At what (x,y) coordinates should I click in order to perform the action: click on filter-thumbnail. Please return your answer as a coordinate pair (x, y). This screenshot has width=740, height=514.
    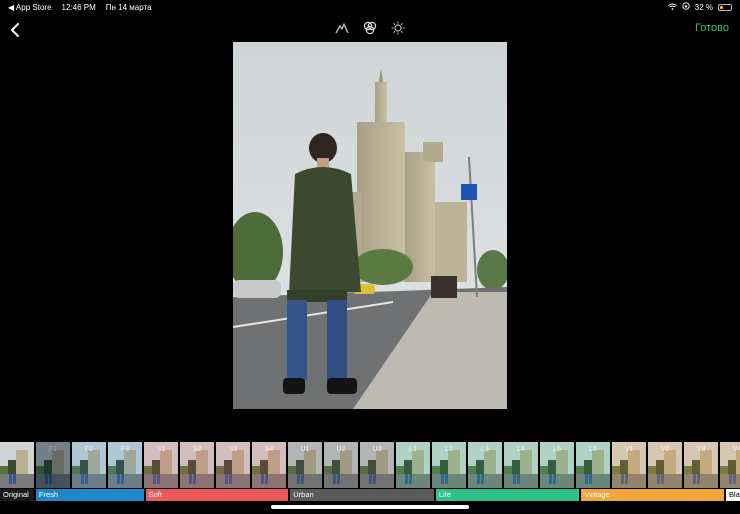
    Looking at the image, I should click on (17, 465).